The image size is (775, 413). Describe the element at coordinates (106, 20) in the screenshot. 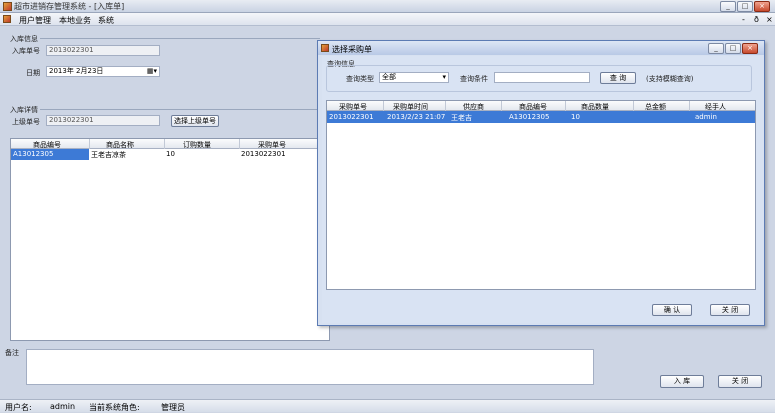

I see `menu-system: 系统` at that location.